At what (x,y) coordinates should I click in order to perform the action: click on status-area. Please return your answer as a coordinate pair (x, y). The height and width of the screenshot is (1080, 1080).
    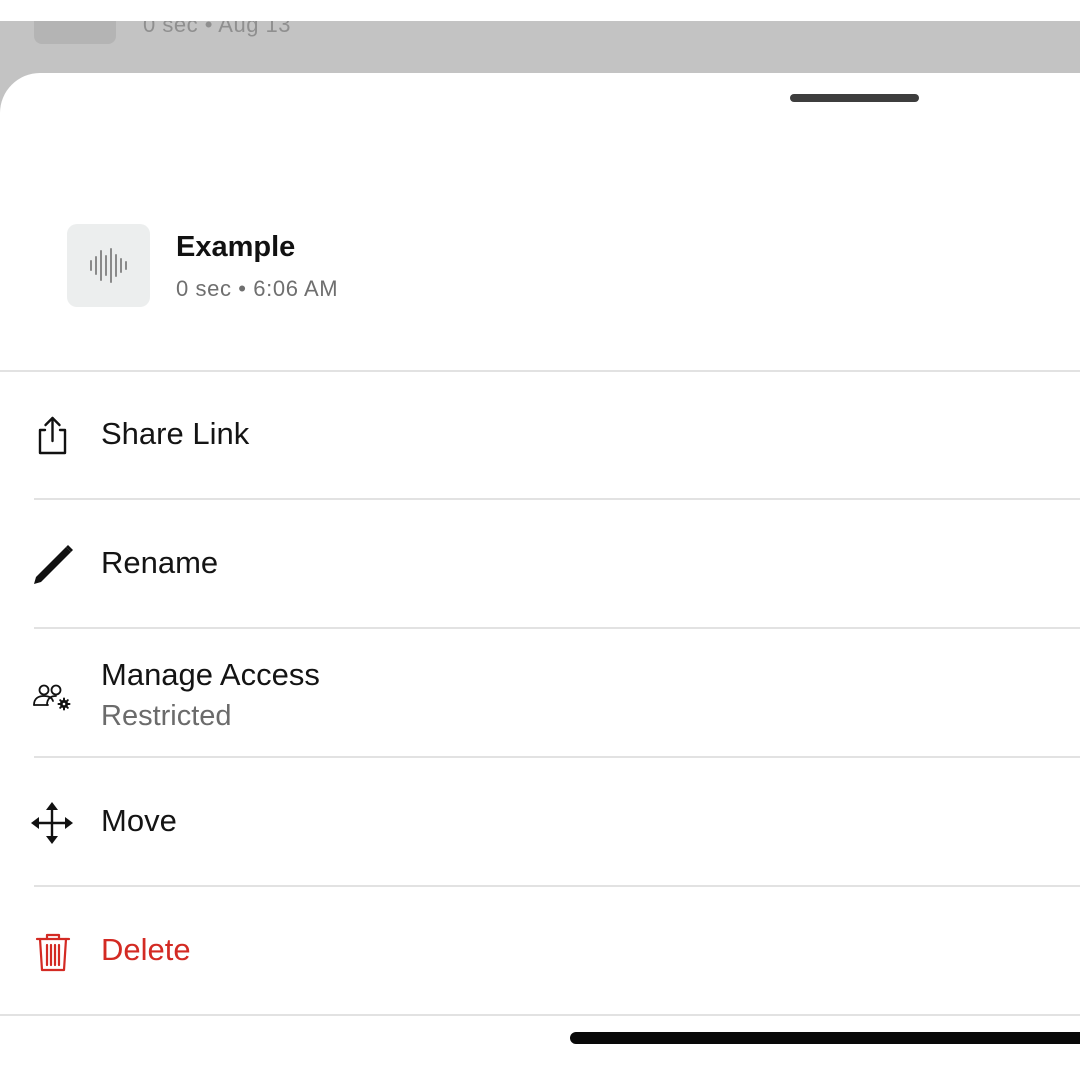
    Looking at the image, I should click on (540, 10).